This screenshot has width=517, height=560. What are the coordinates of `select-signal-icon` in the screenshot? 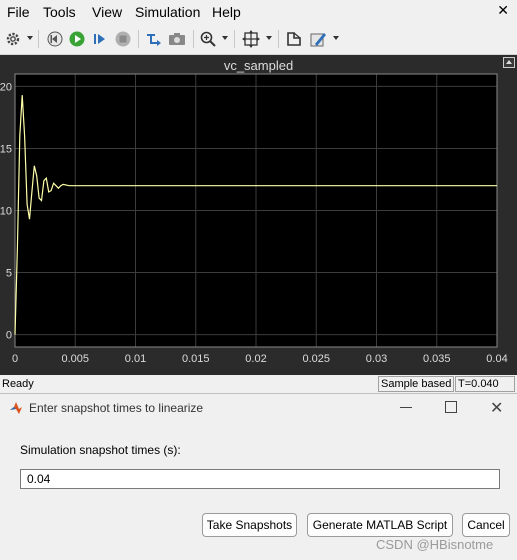 It's located at (154, 39).